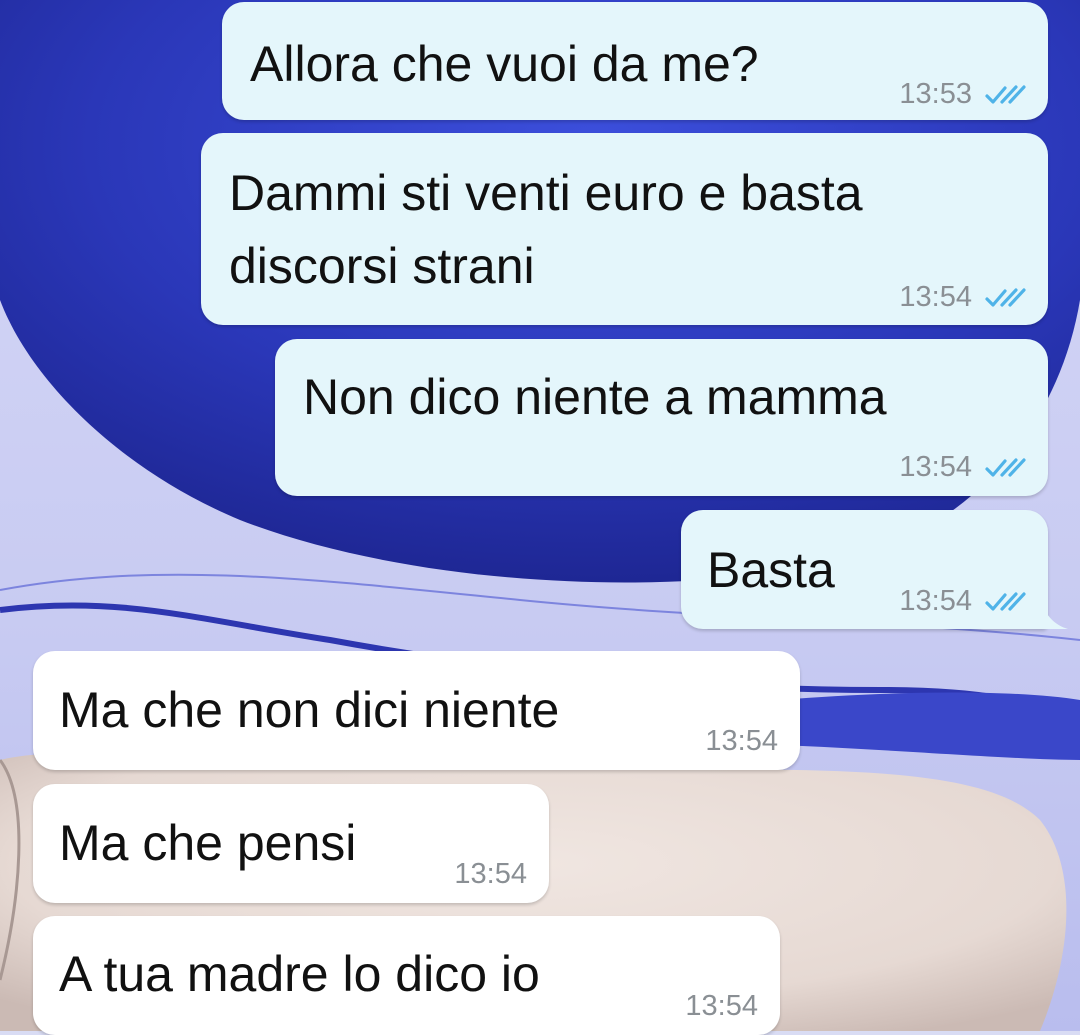 The image size is (1080, 1035). I want to click on message-timestamp: 13:53, so click(935, 94).